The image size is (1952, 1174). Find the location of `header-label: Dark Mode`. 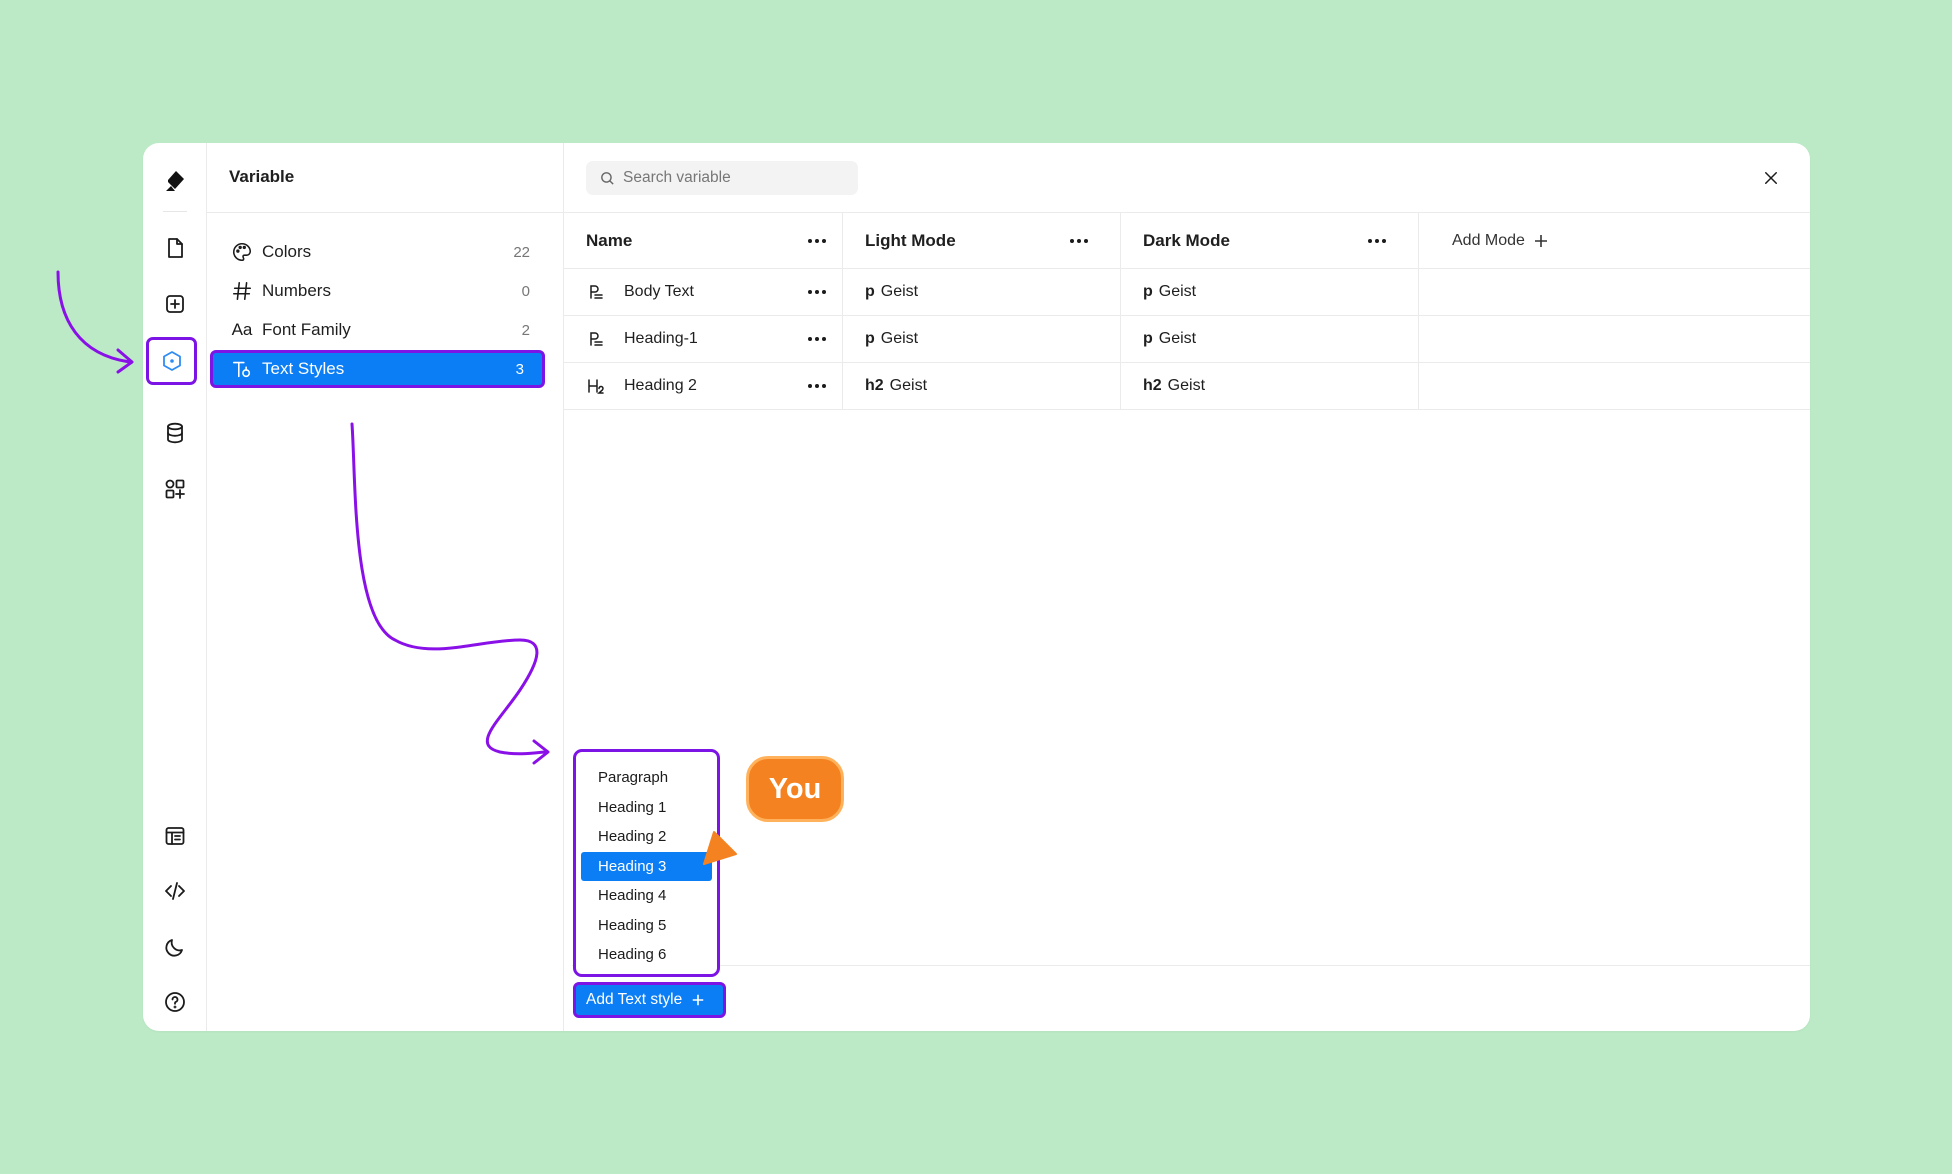

header-label: Dark Mode is located at coordinates (1186, 240).